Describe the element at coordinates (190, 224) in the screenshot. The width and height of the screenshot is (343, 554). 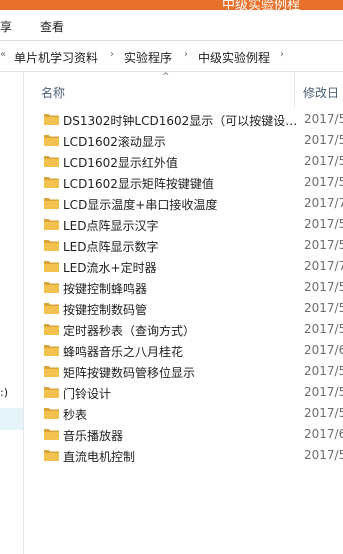
I see `list-item: LED点阵显示汉字 2017/5` at that location.